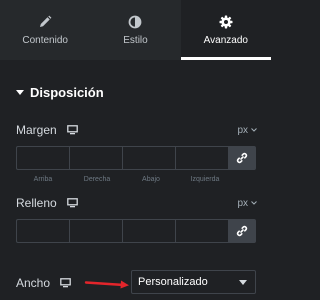 Image resolution: width=320 pixels, height=300 pixels. I want to click on tab-contenido: Contenido, so click(45, 30).